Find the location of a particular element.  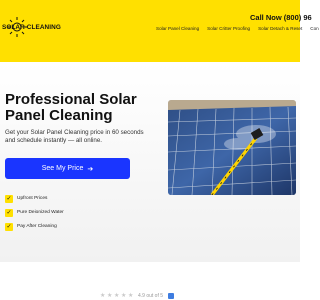

list-item: ✓ Pure Deionized Water is located at coordinates (34, 212).